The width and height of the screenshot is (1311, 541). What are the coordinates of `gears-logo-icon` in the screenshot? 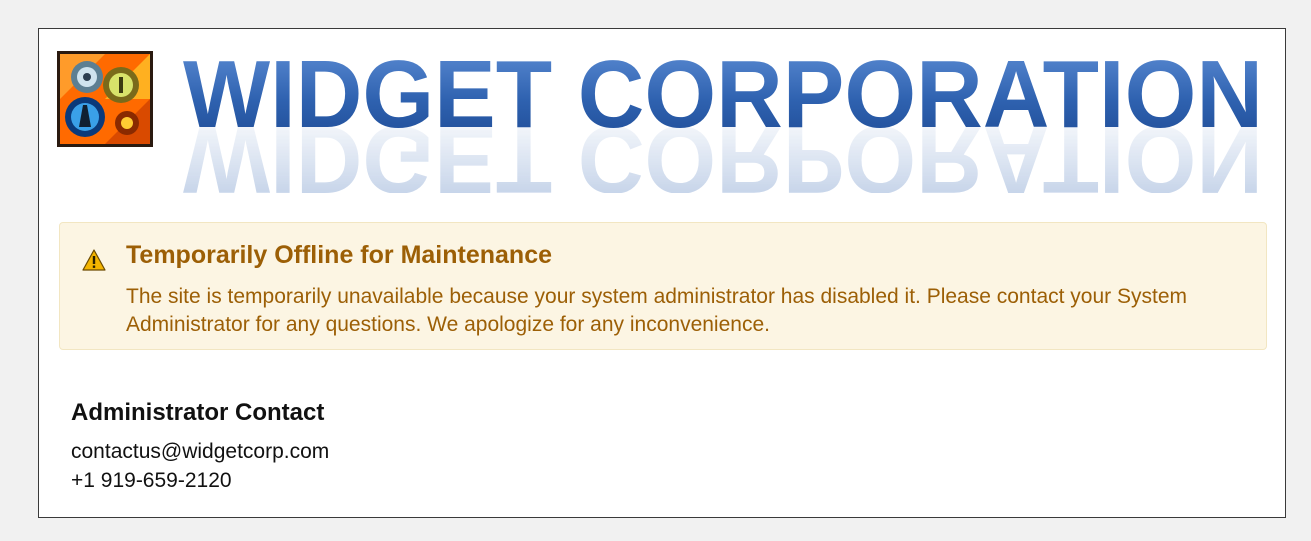 It's located at (105, 99).